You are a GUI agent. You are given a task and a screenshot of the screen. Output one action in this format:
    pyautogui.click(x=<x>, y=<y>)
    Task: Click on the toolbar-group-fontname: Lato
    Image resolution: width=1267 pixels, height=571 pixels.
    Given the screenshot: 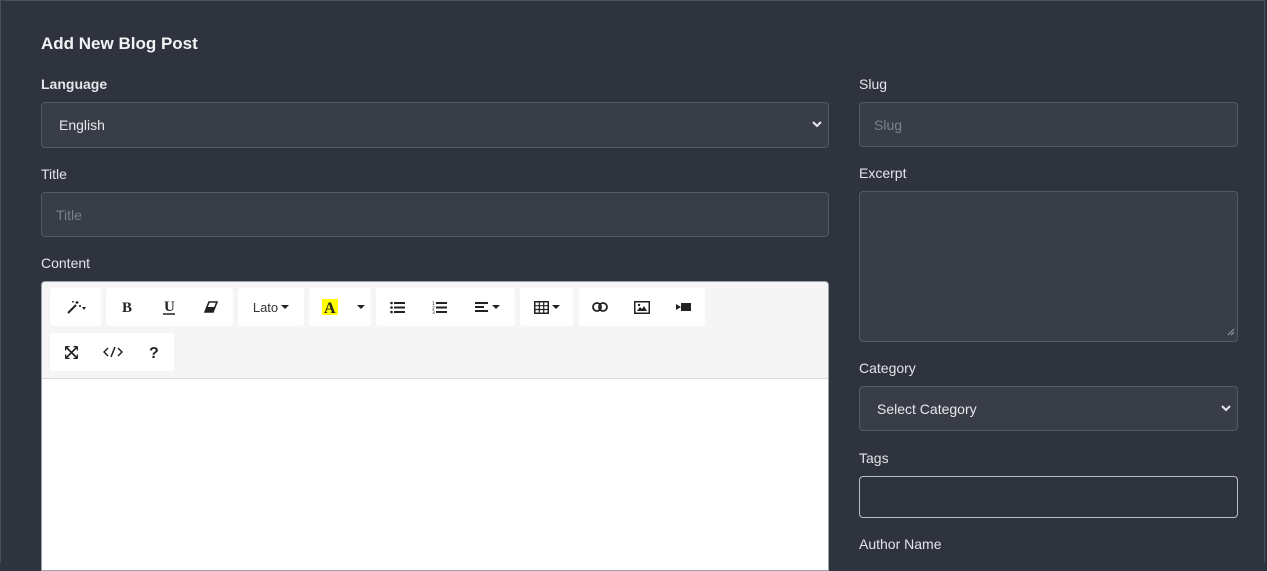 What is the action you would take?
    pyautogui.click(x=271, y=307)
    